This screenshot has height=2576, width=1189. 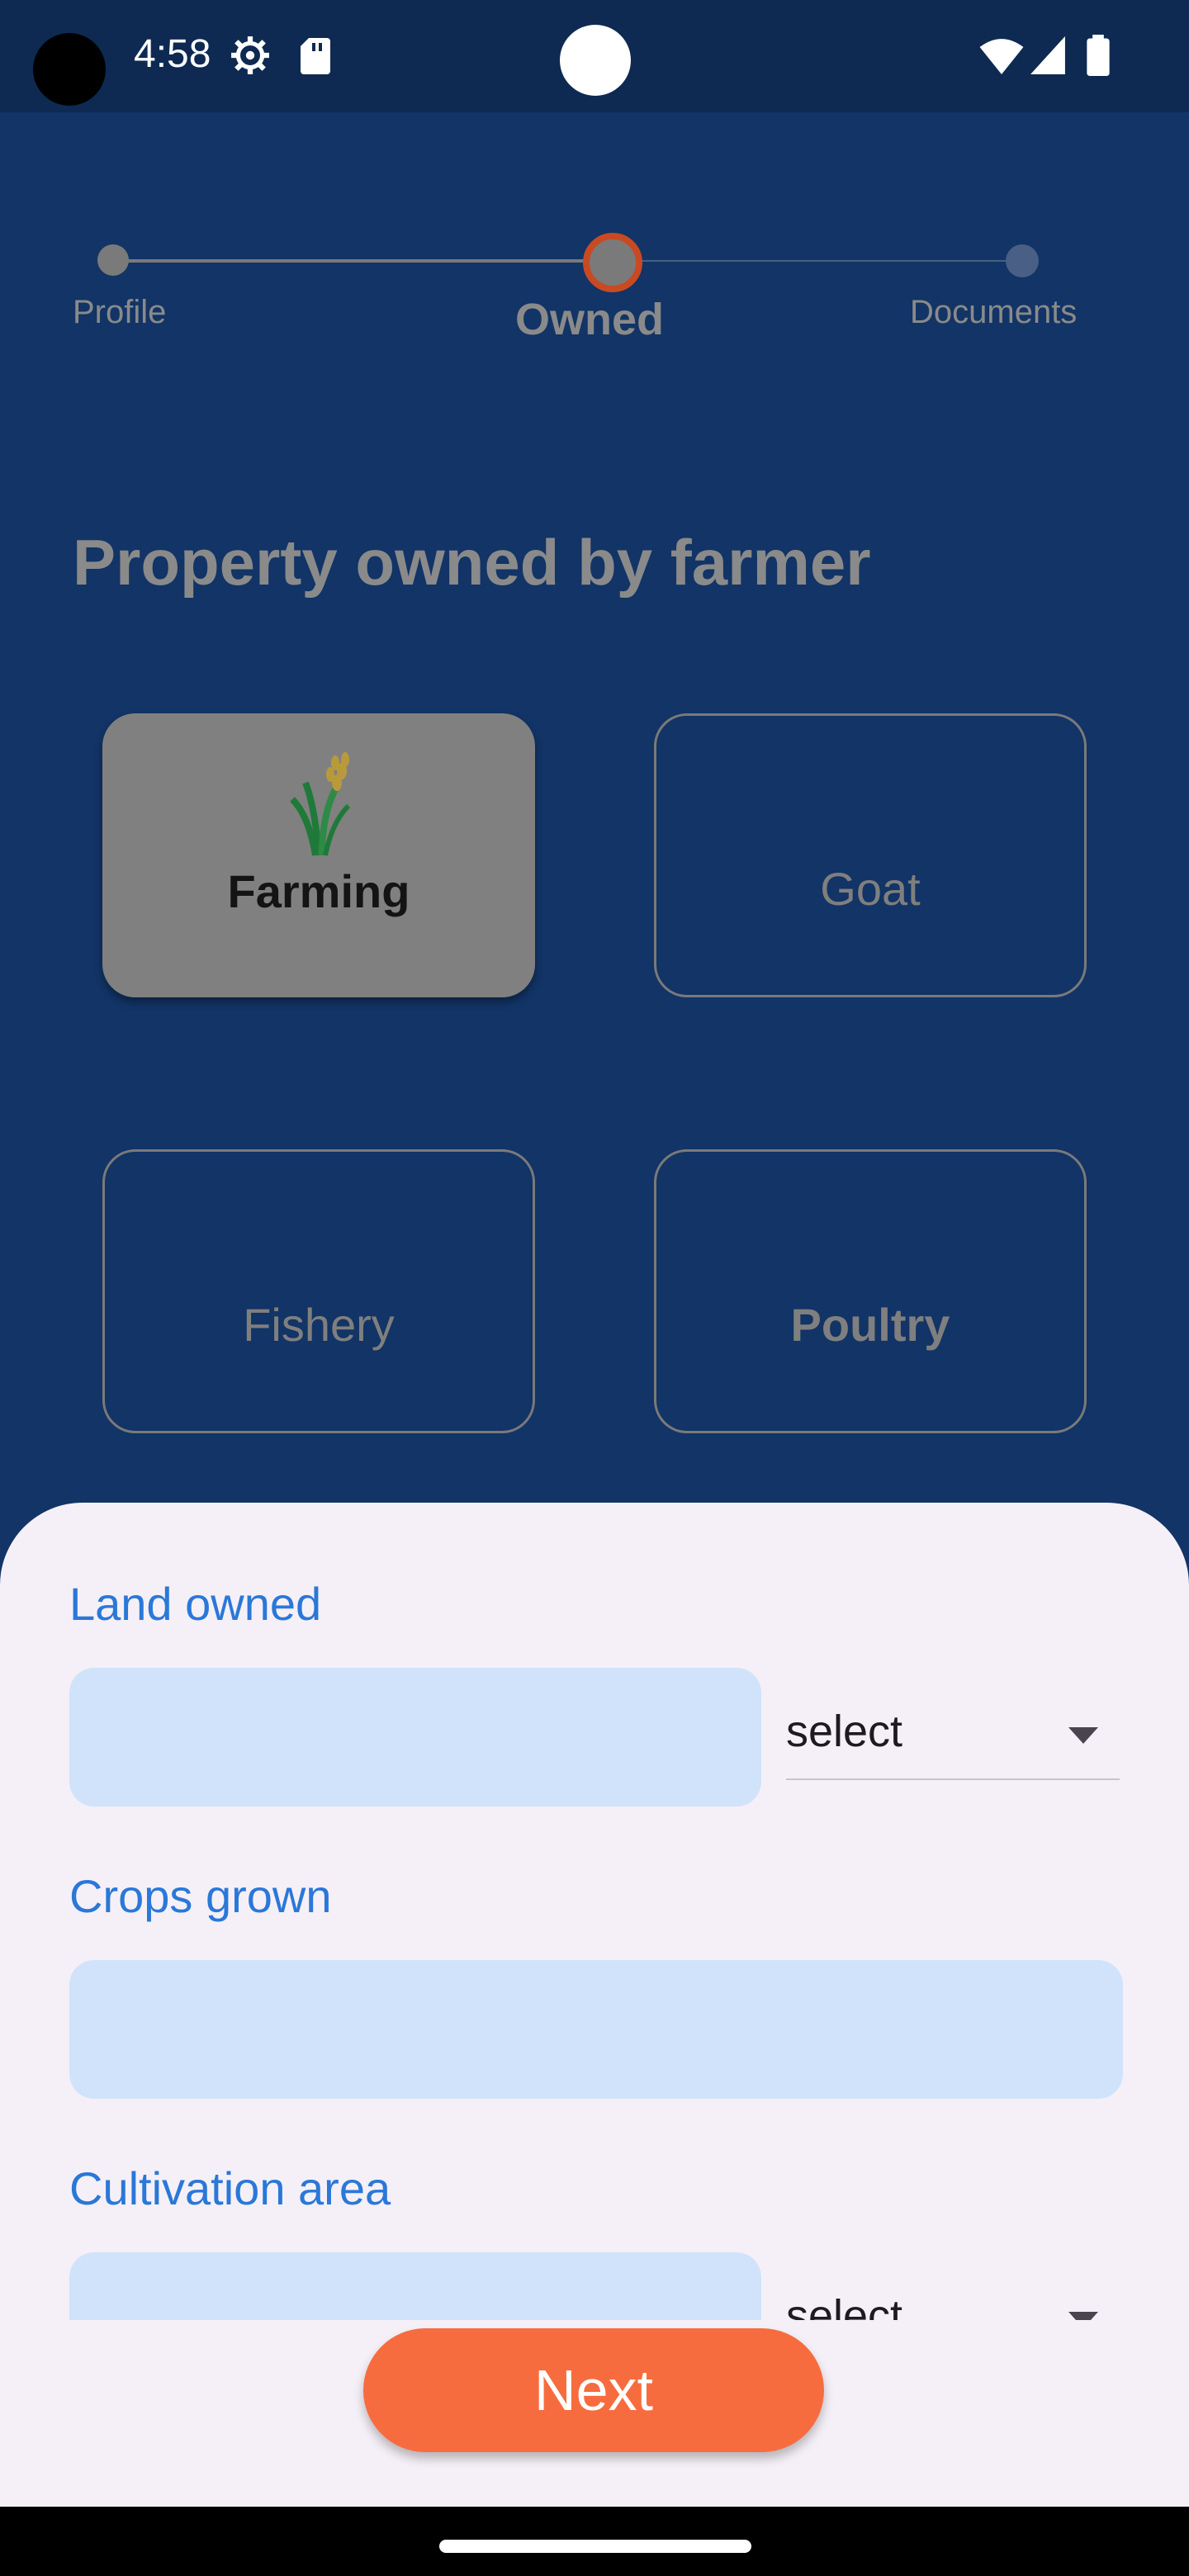 What do you see at coordinates (595, 60) in the screenshot?
I see `front-sensor` at bounding box center [595, 60].